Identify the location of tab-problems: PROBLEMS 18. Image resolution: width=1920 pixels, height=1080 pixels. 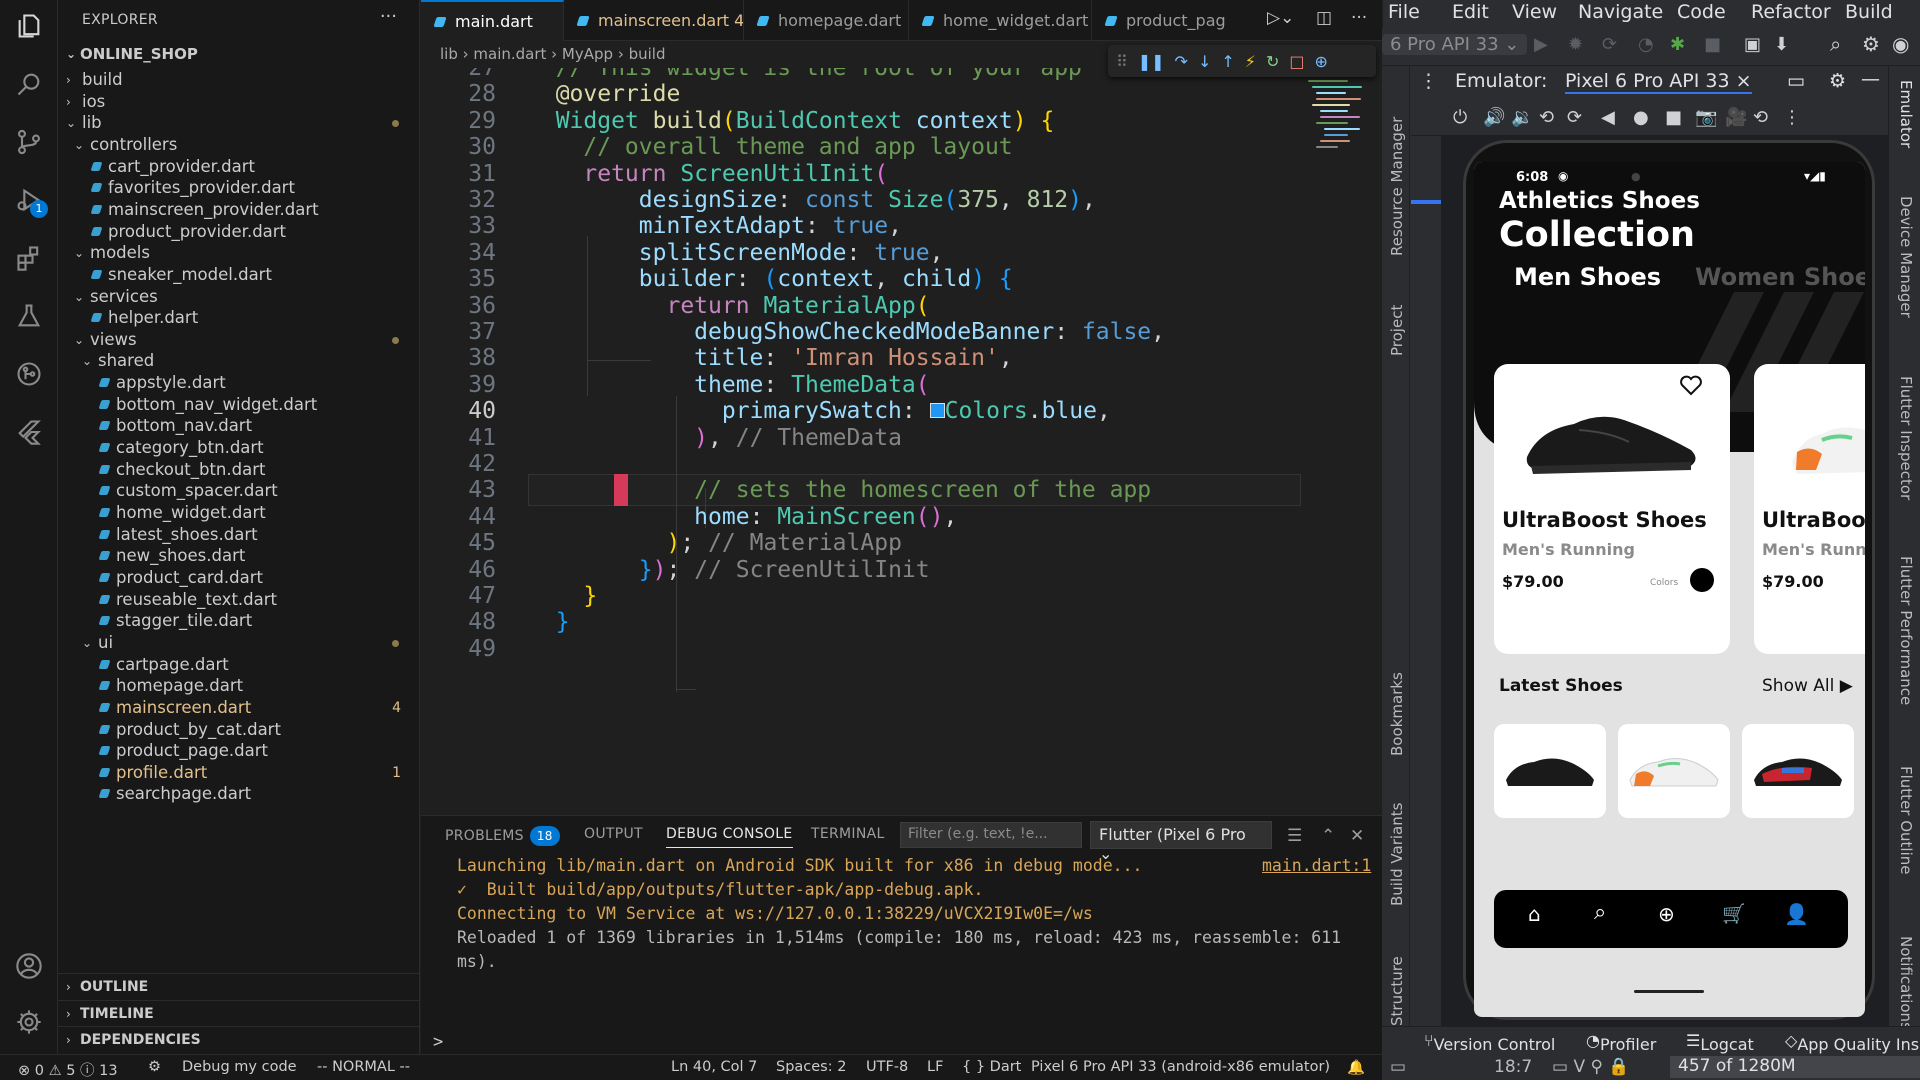
(502, 836).